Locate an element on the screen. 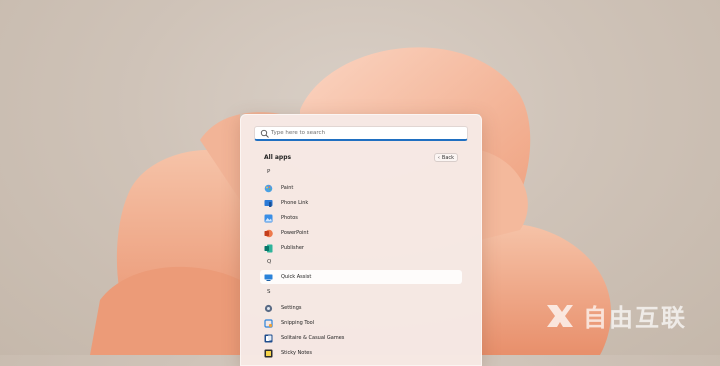  app-item-sticky-notes: Sticky Notes is located at coordinates (361, 353).